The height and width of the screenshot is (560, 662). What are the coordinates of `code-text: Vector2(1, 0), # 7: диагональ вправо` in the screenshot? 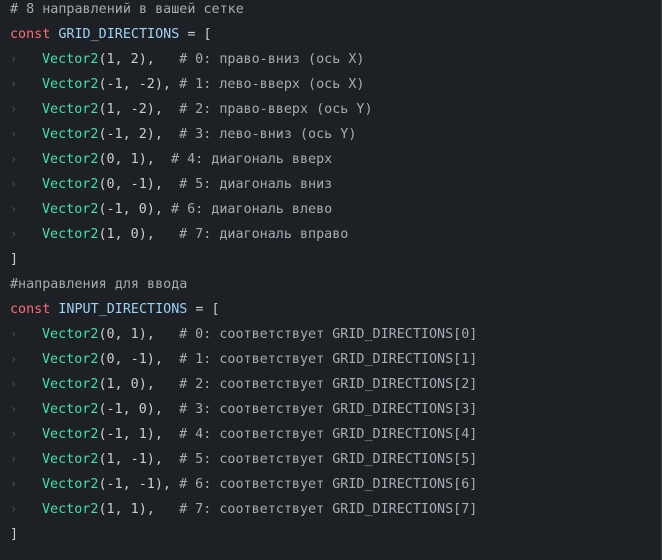 It's located at (195, 234).